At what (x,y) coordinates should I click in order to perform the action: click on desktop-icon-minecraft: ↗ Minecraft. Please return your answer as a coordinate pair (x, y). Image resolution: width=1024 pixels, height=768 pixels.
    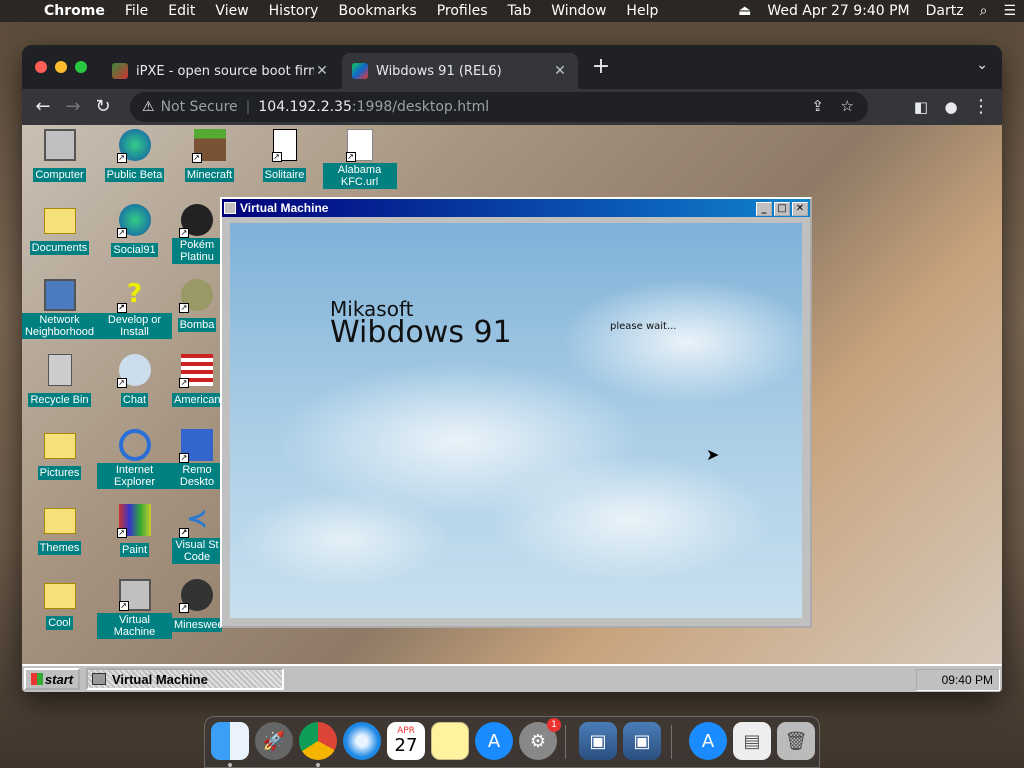
    Looking at the image, I should click on (209, 153).